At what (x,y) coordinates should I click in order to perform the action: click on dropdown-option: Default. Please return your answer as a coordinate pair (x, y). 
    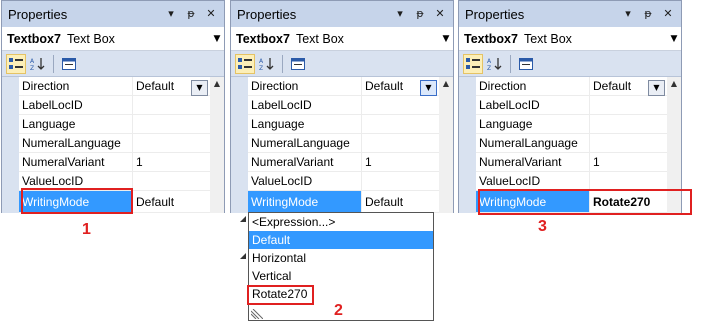
    Looking at the image, I should click on (341, 240).